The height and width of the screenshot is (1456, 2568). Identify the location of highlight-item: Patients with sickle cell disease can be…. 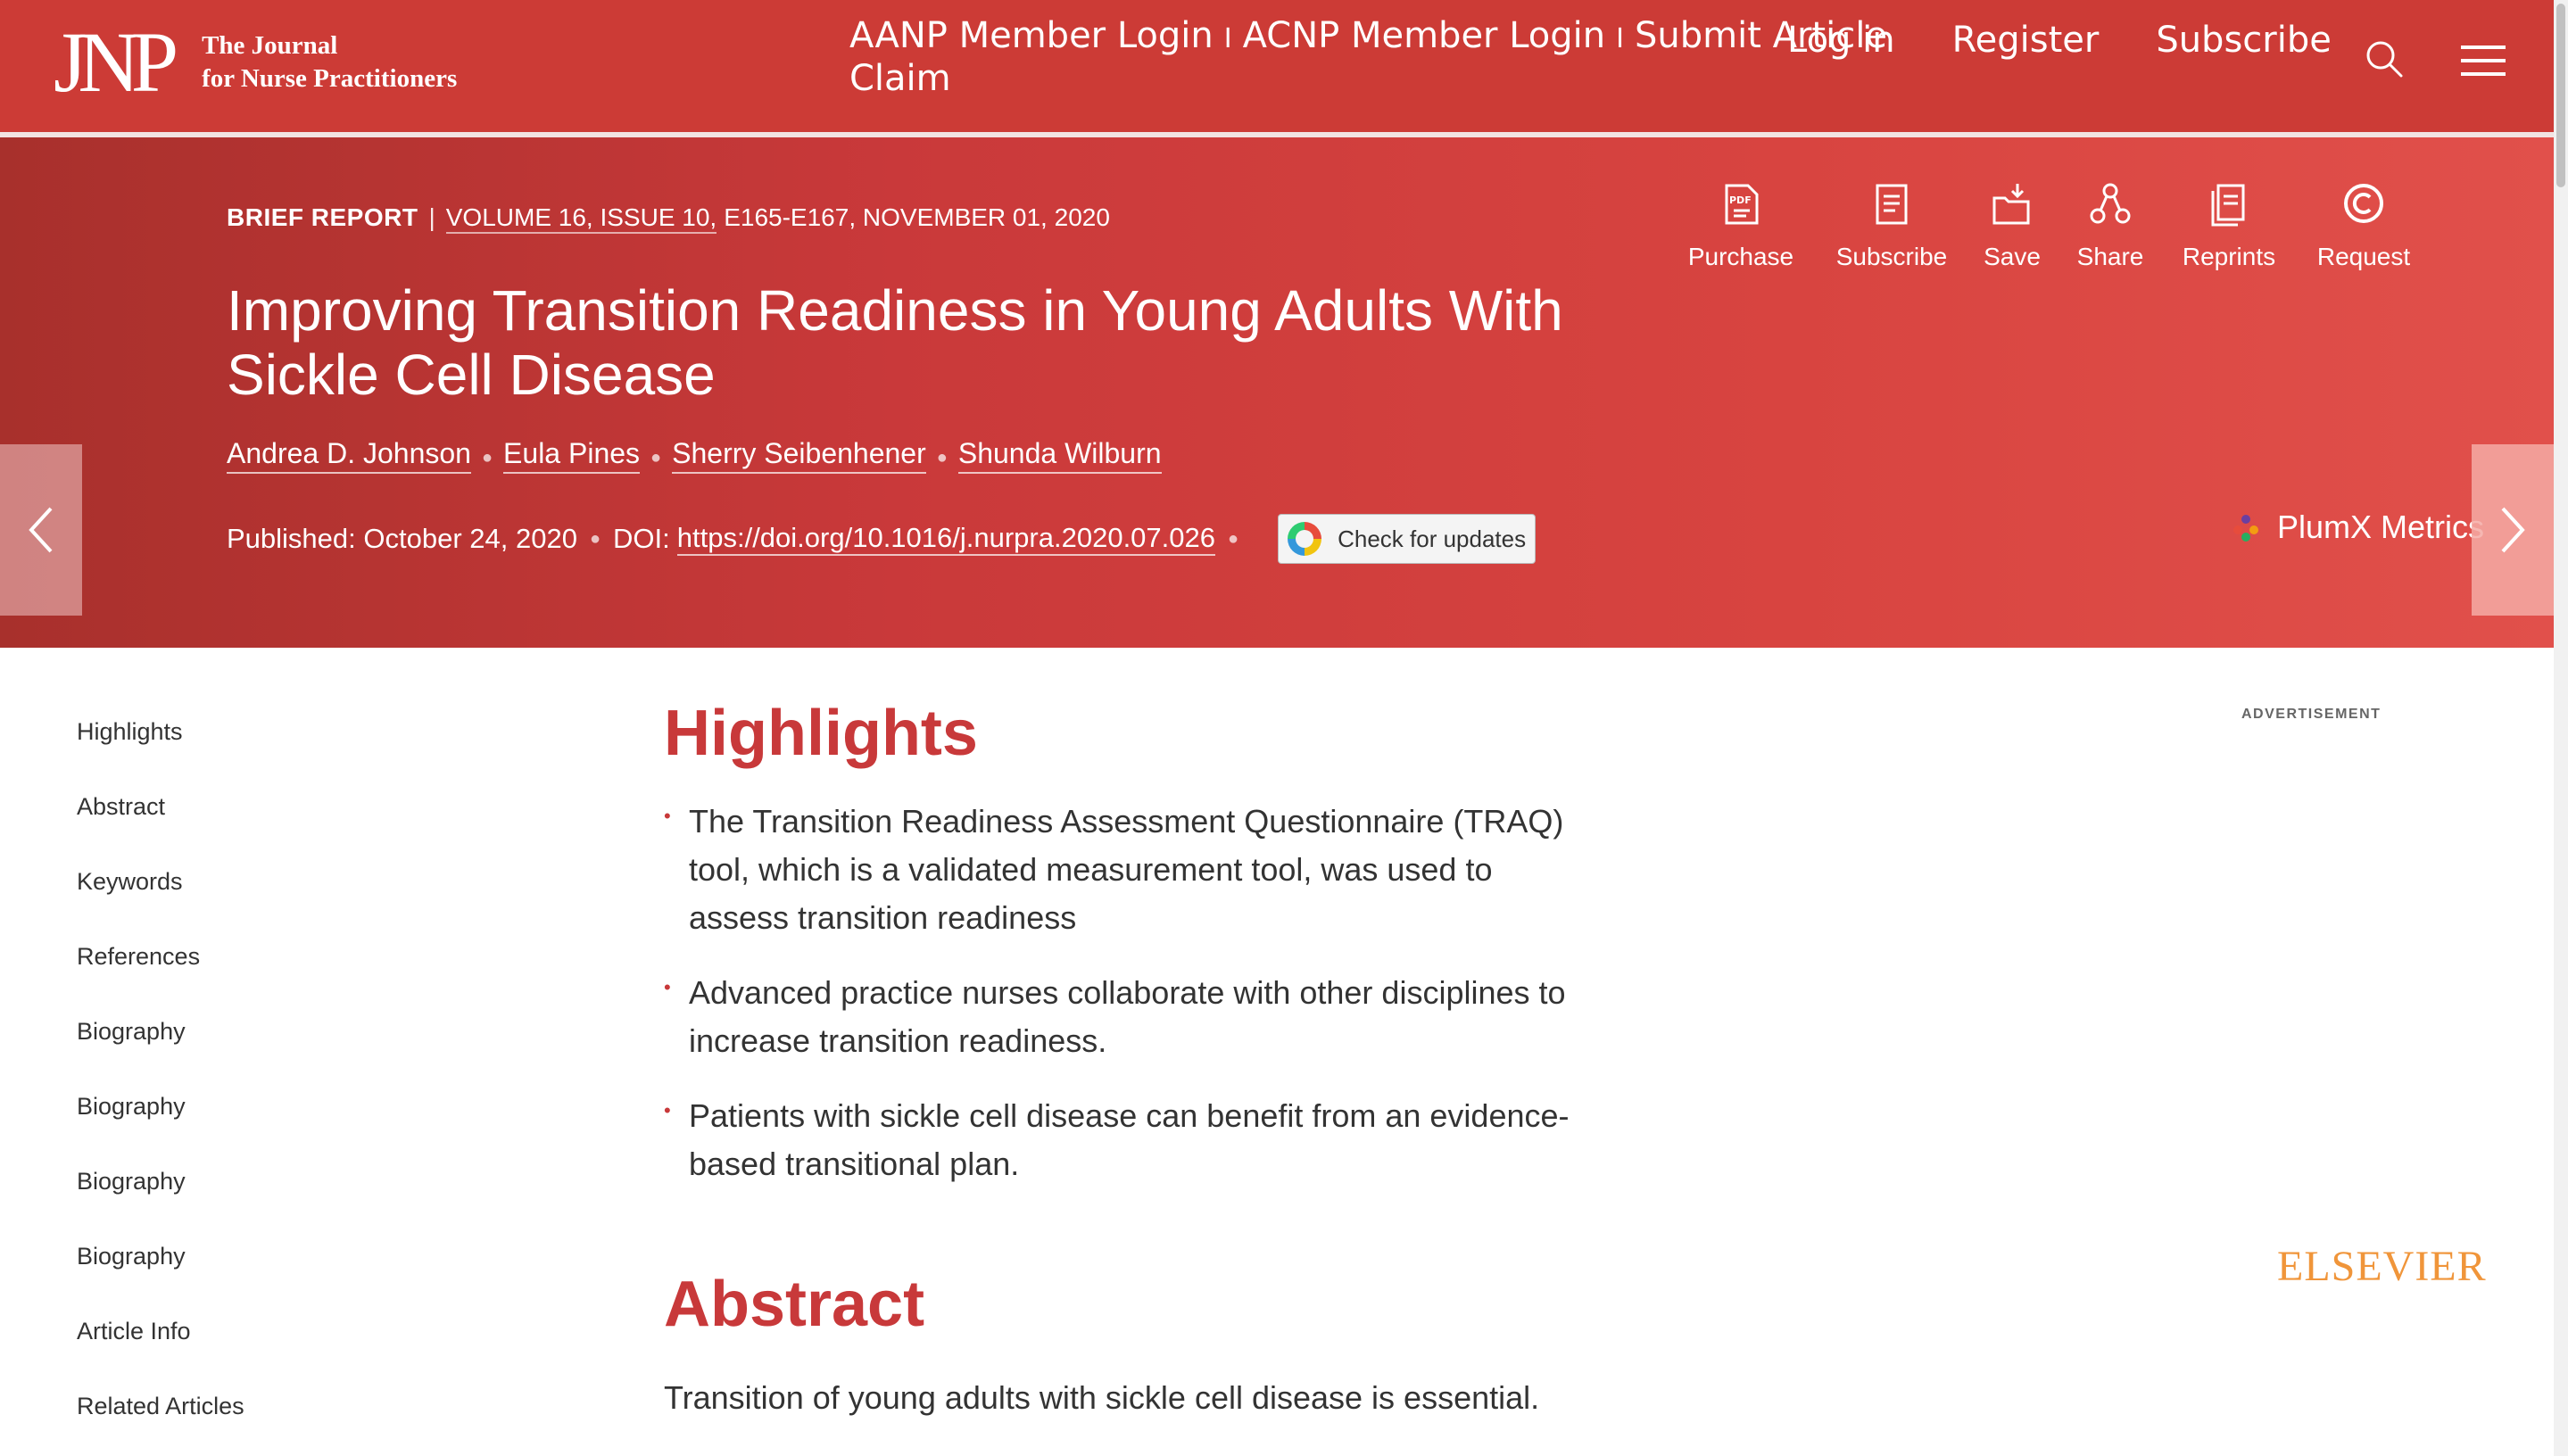
(1128, 1137).